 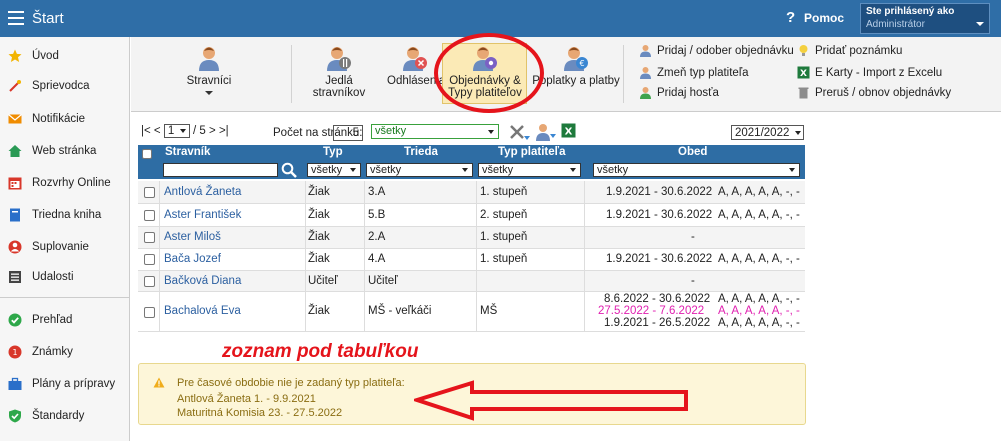 What do you see at coordinates (520, 133) in the screenshot?
I see `tools-icon` at bounding box center [520, 133].